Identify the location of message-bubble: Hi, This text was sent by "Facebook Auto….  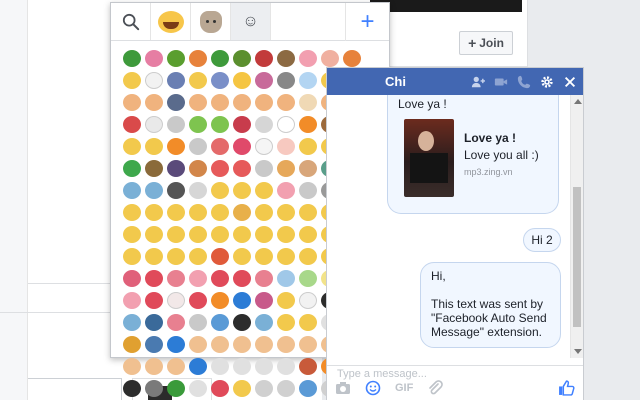
(490, 305).